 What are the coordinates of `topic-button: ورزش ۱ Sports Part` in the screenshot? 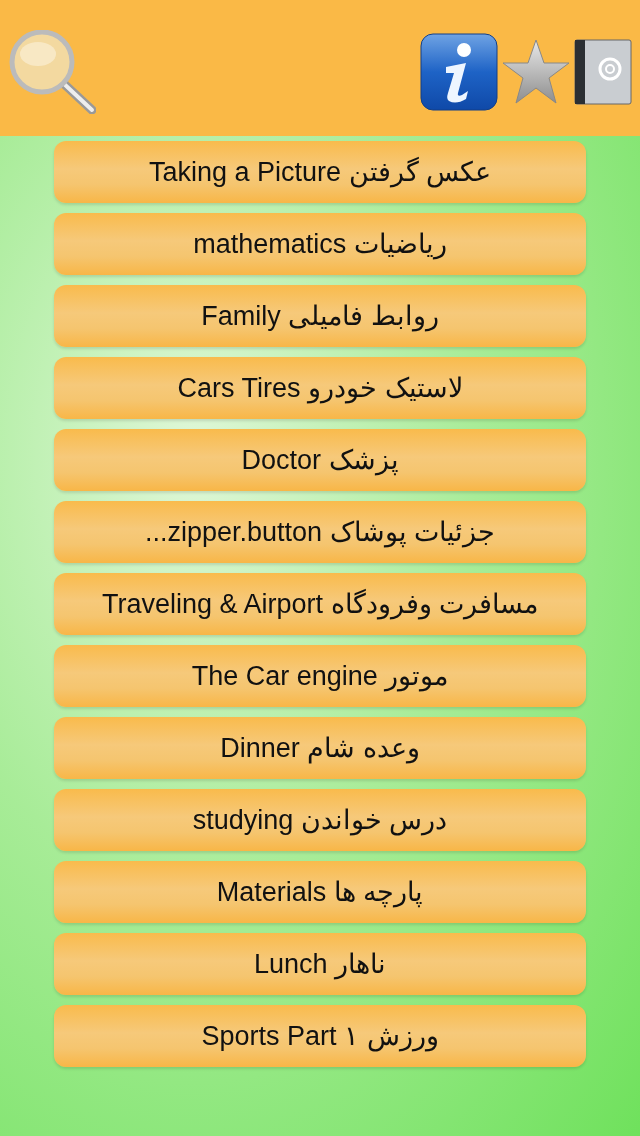 It's located at (320, 1036).